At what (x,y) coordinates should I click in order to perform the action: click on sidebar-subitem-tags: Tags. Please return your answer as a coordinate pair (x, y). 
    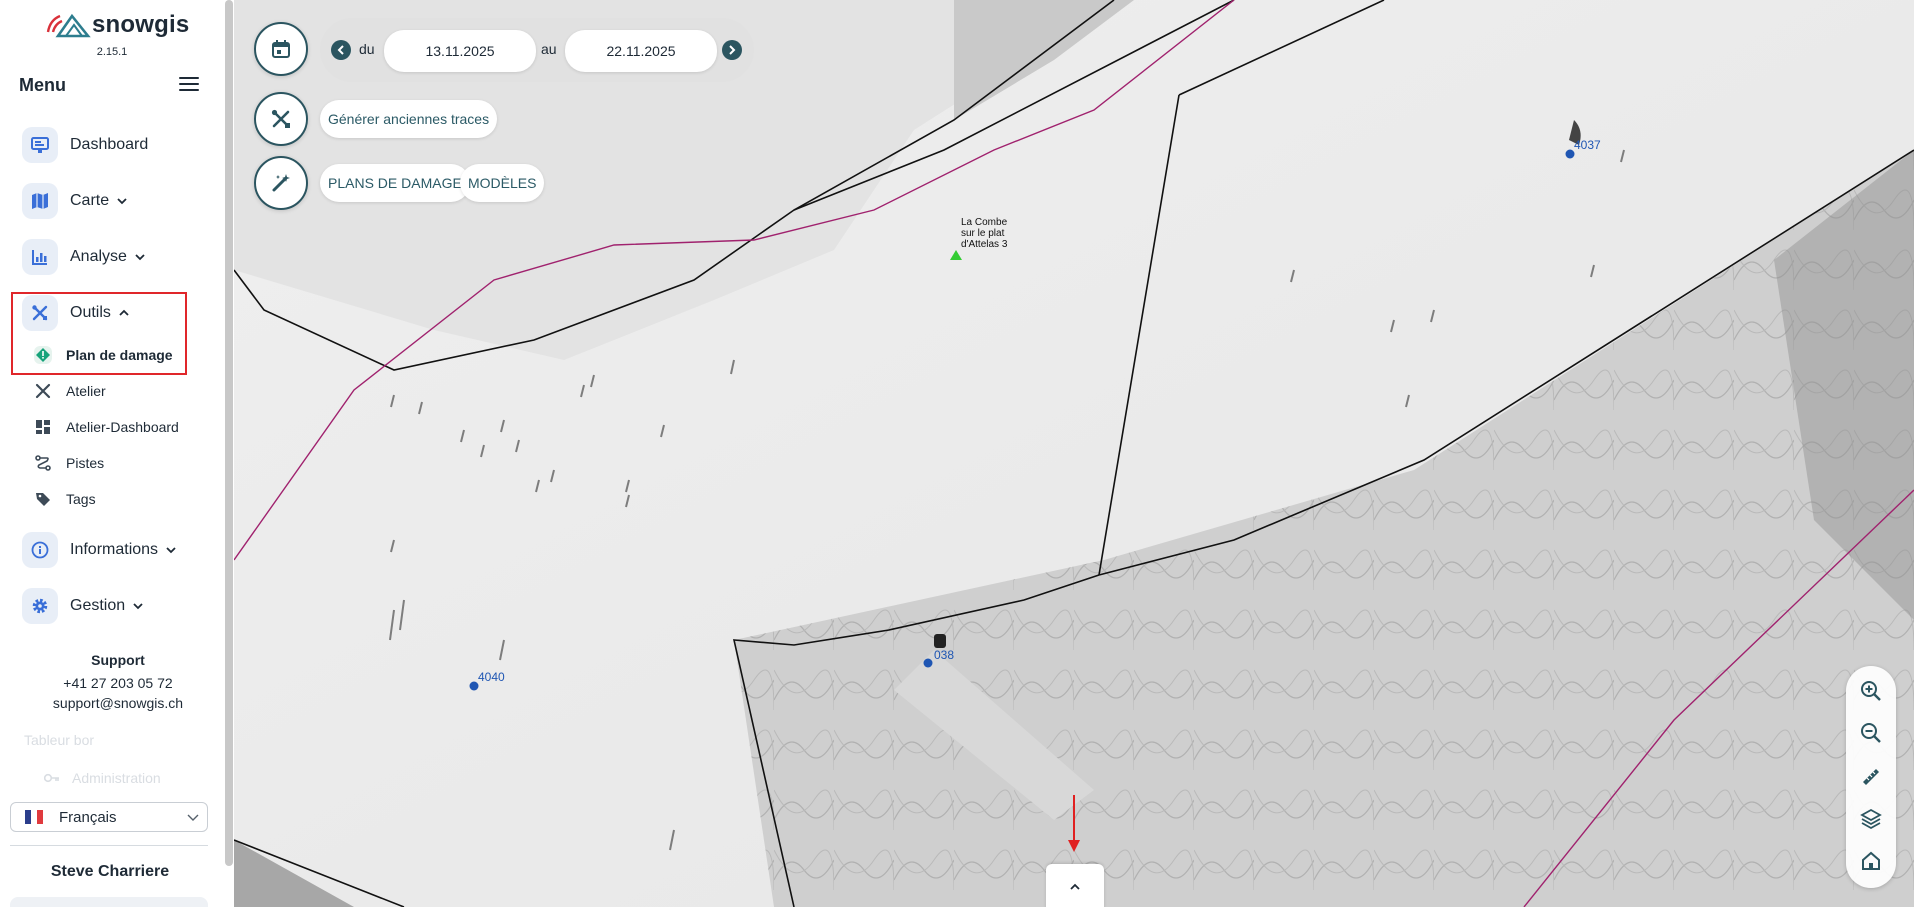
    Looking at the image, I should click on (64, 499).